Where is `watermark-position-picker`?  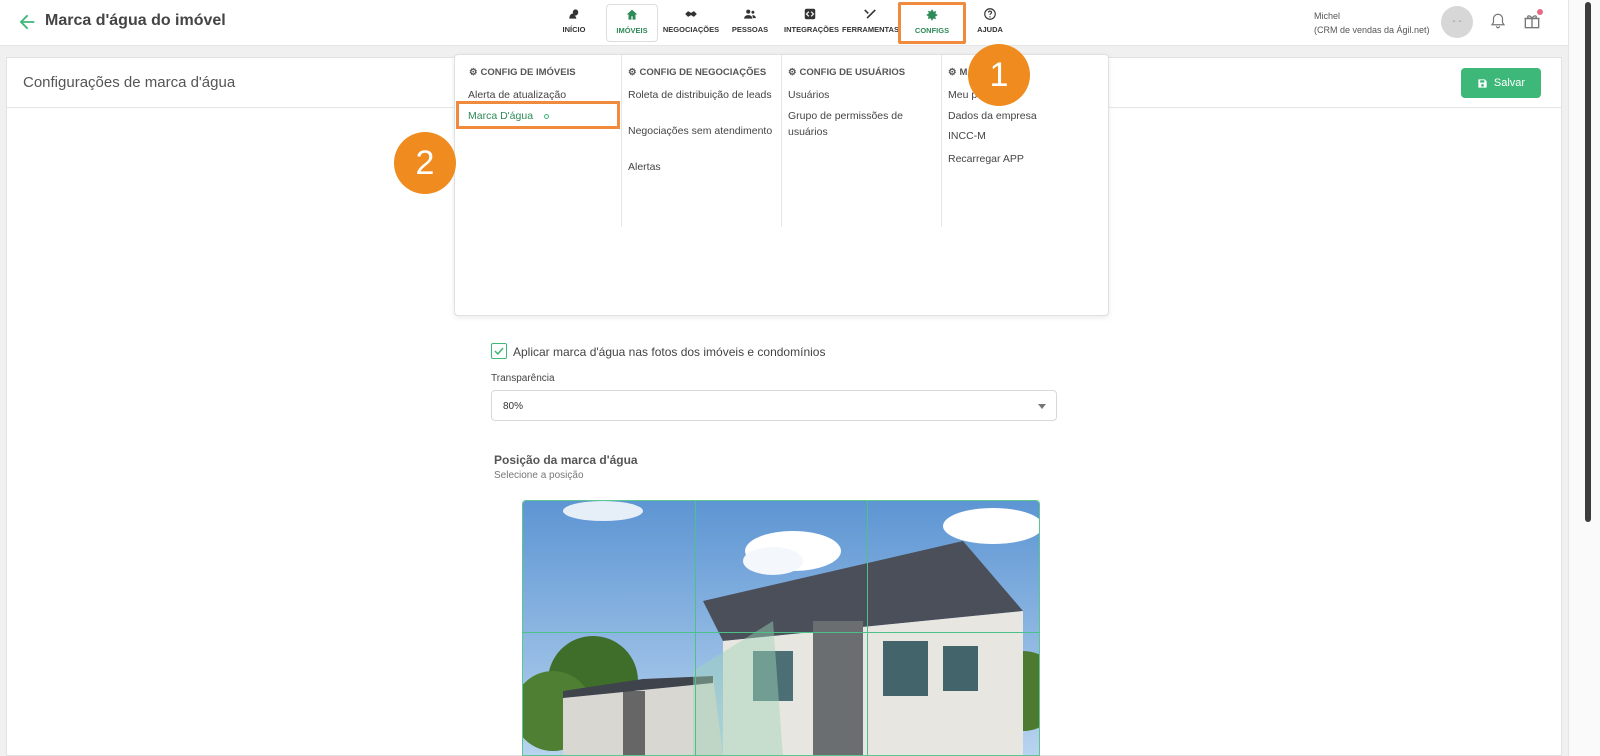
watermark-position-picker is located at coordinates (781, 628).